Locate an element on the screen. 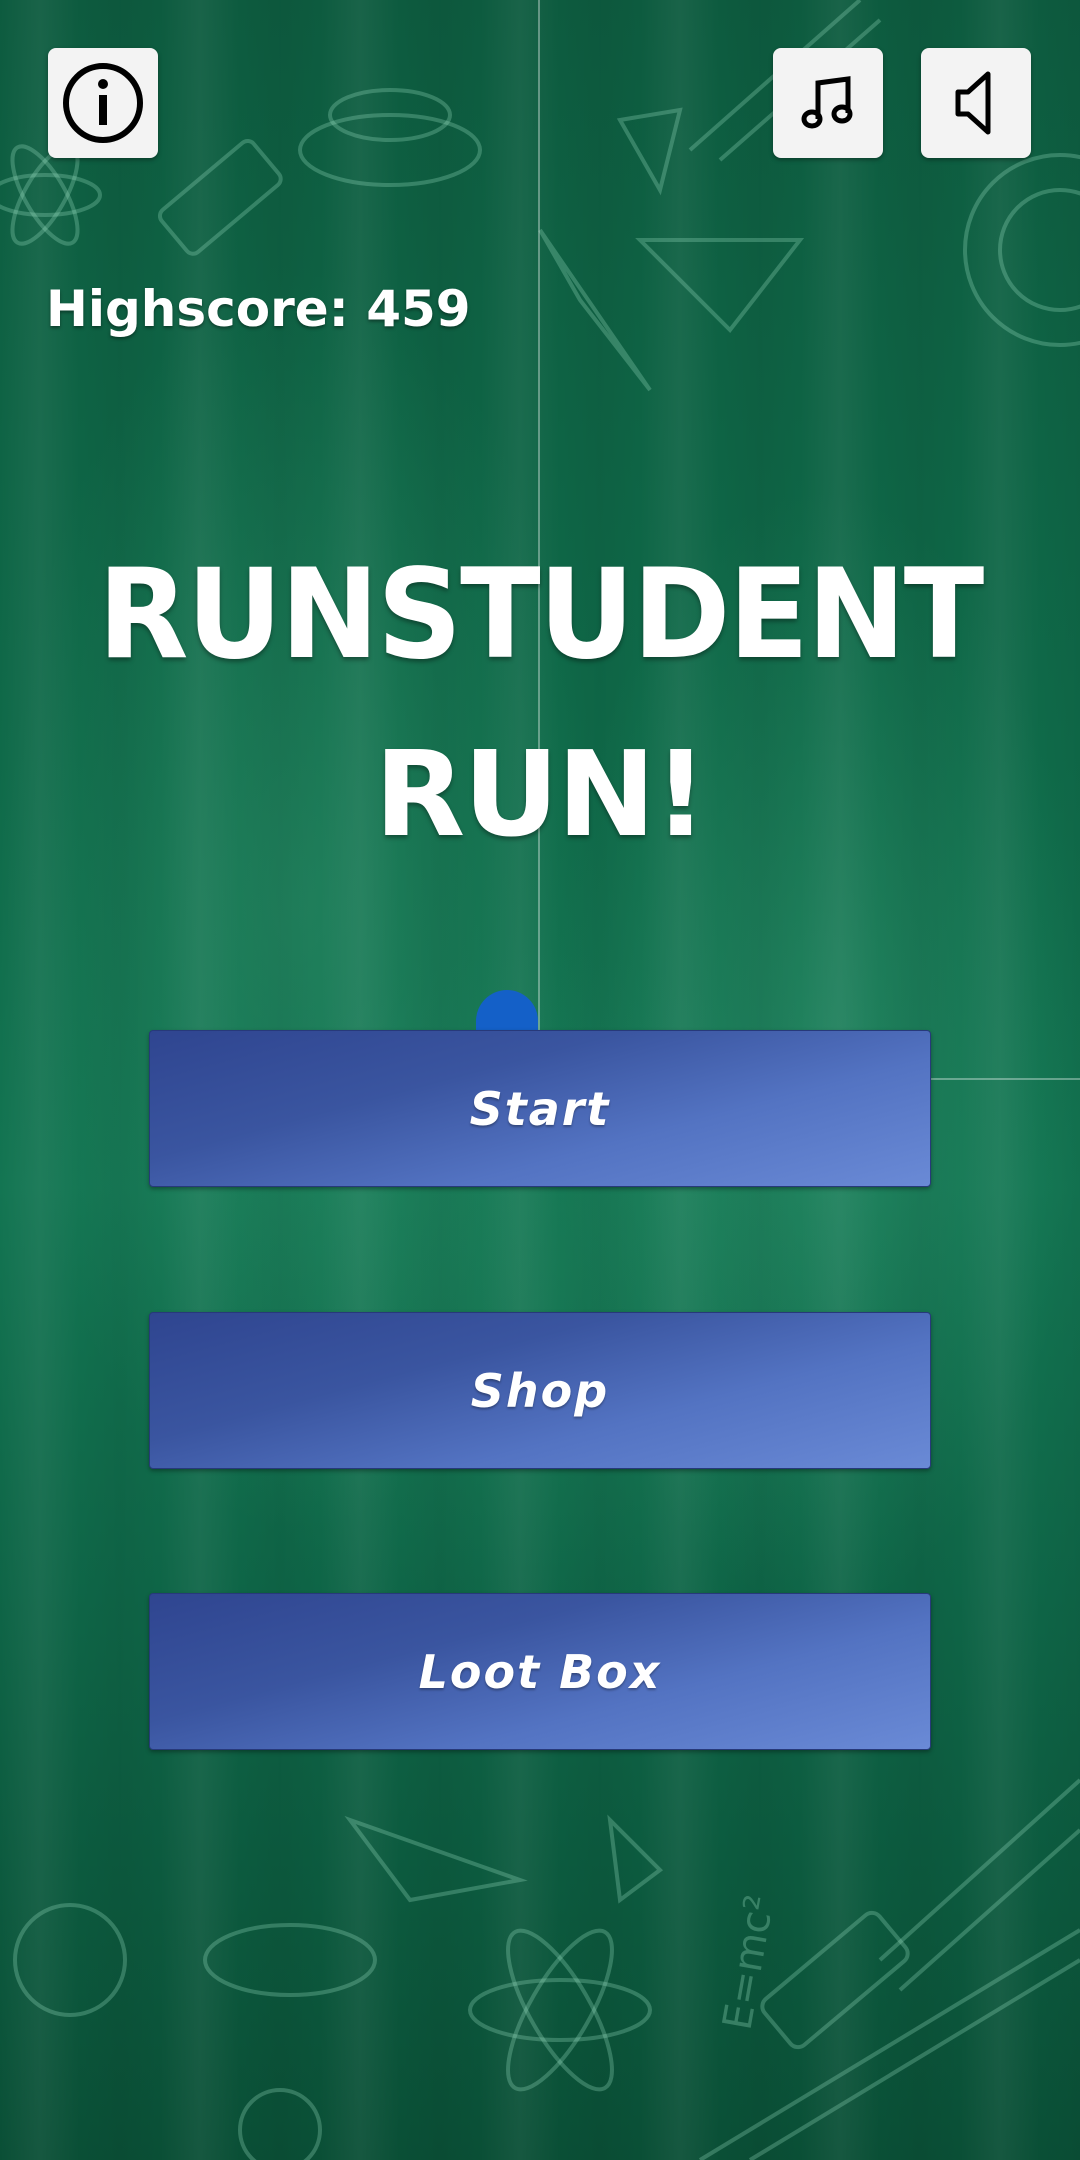 The image size is (1080, 2160). start-button: Start is located at coordinates (540, 1108).